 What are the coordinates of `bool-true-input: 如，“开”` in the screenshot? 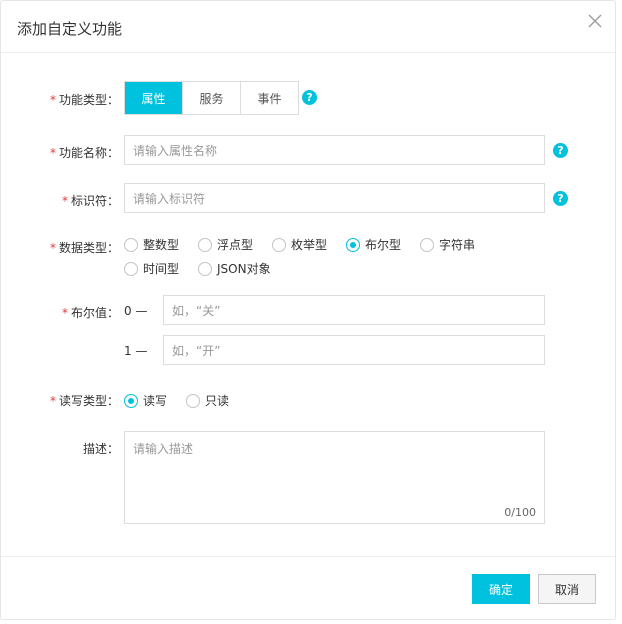 It's located at (354, 350).